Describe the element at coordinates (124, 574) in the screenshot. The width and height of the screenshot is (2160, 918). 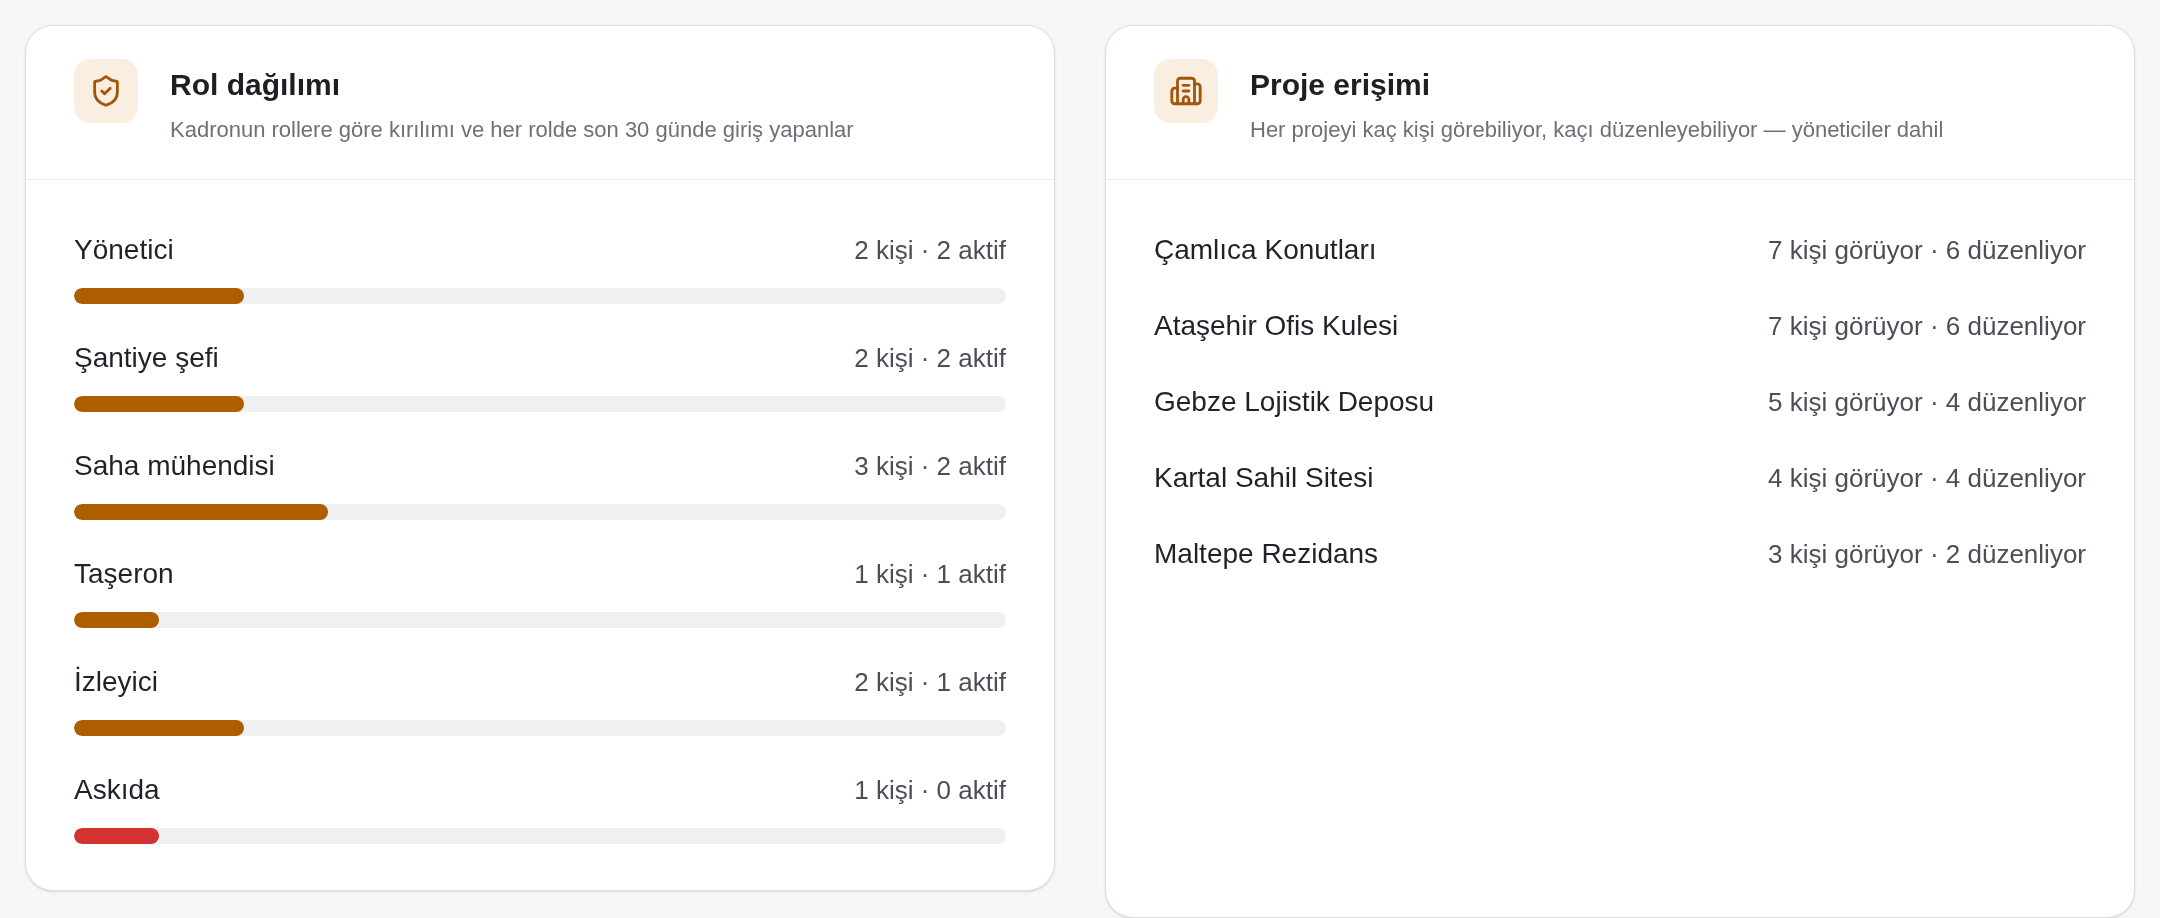
I see `role-name: Taşeron` at that location.